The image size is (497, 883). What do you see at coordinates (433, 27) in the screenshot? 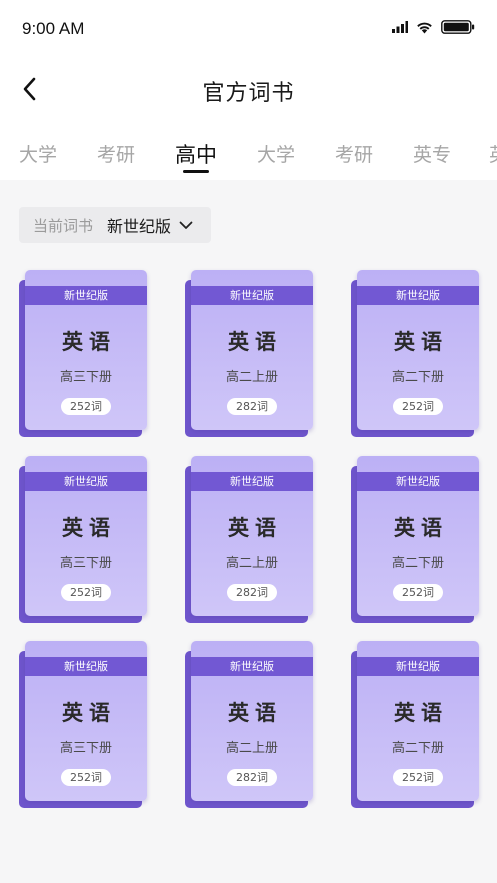
I see `status-icons` at bounding box center [433, 27].